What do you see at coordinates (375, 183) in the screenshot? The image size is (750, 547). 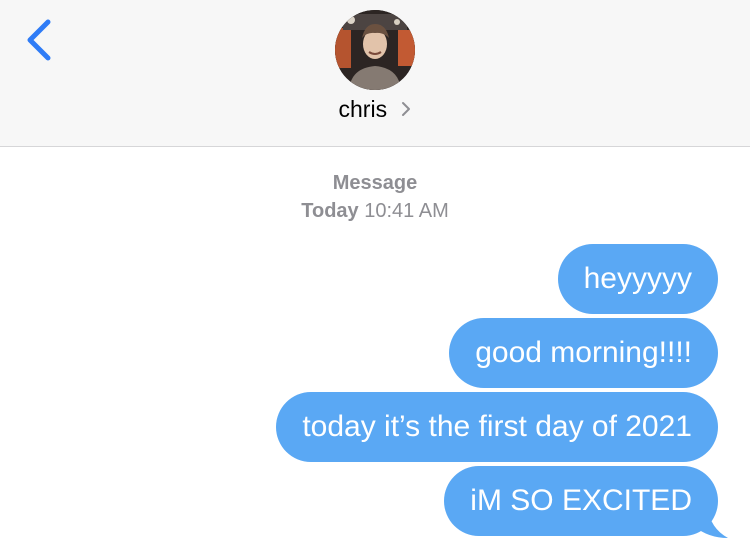 I see `service-label: Message` at bounding box center [375, 183].